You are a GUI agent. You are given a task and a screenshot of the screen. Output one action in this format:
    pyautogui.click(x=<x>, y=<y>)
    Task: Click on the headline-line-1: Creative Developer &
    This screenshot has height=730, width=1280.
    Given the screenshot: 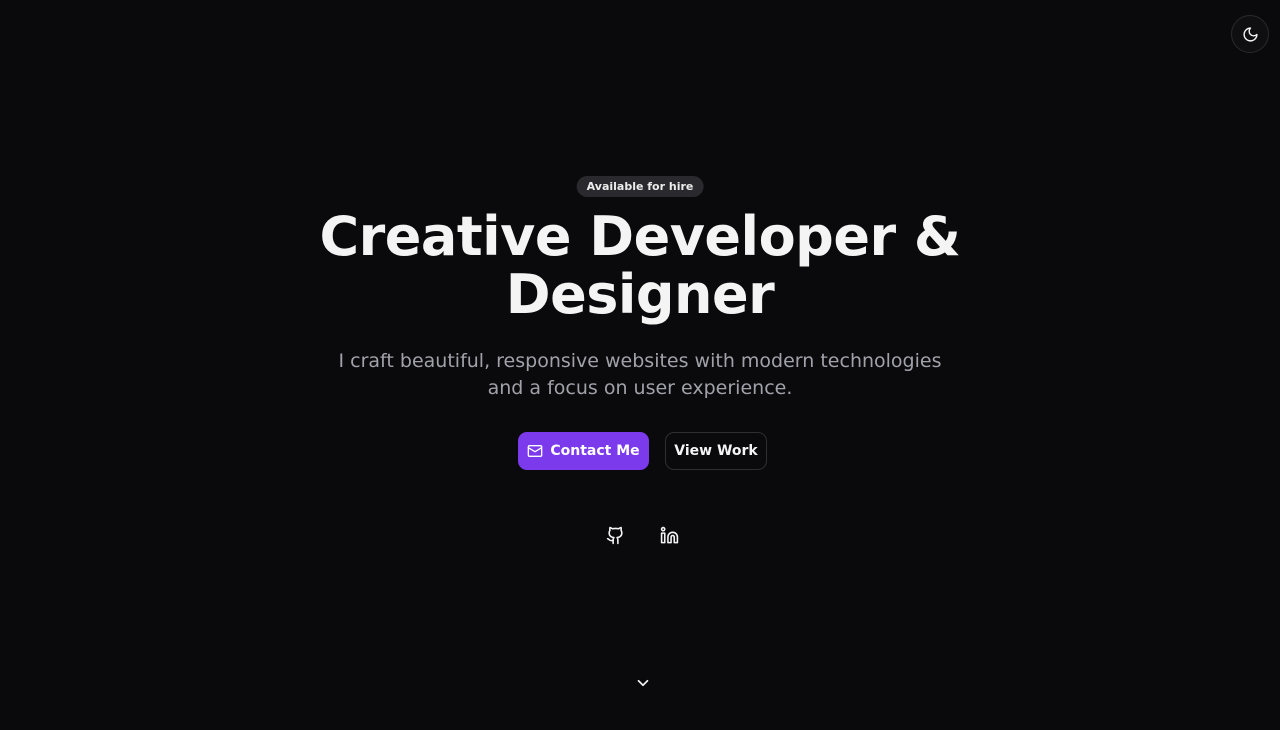 What is the action you would take?
    pyautogui.click(x=640, y=236)
    